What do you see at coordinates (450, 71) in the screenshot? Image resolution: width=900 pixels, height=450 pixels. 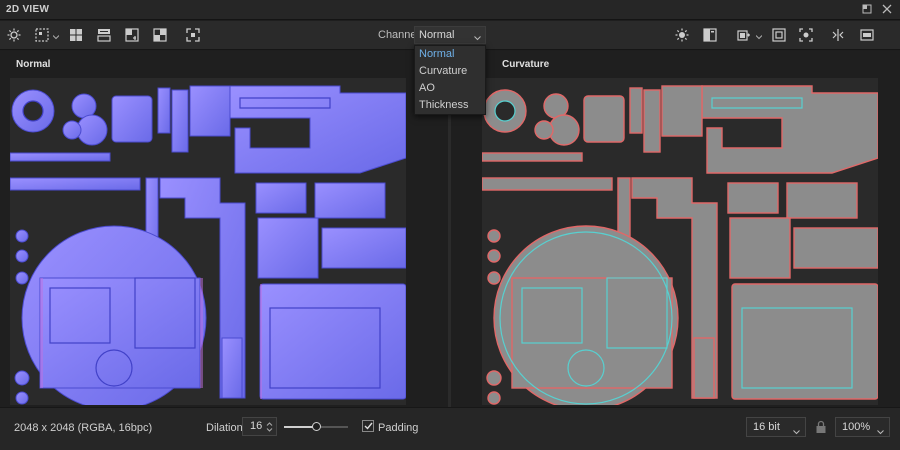 I see `dropdown-option-curvature: Curvature` at bounding box center [450, 71].